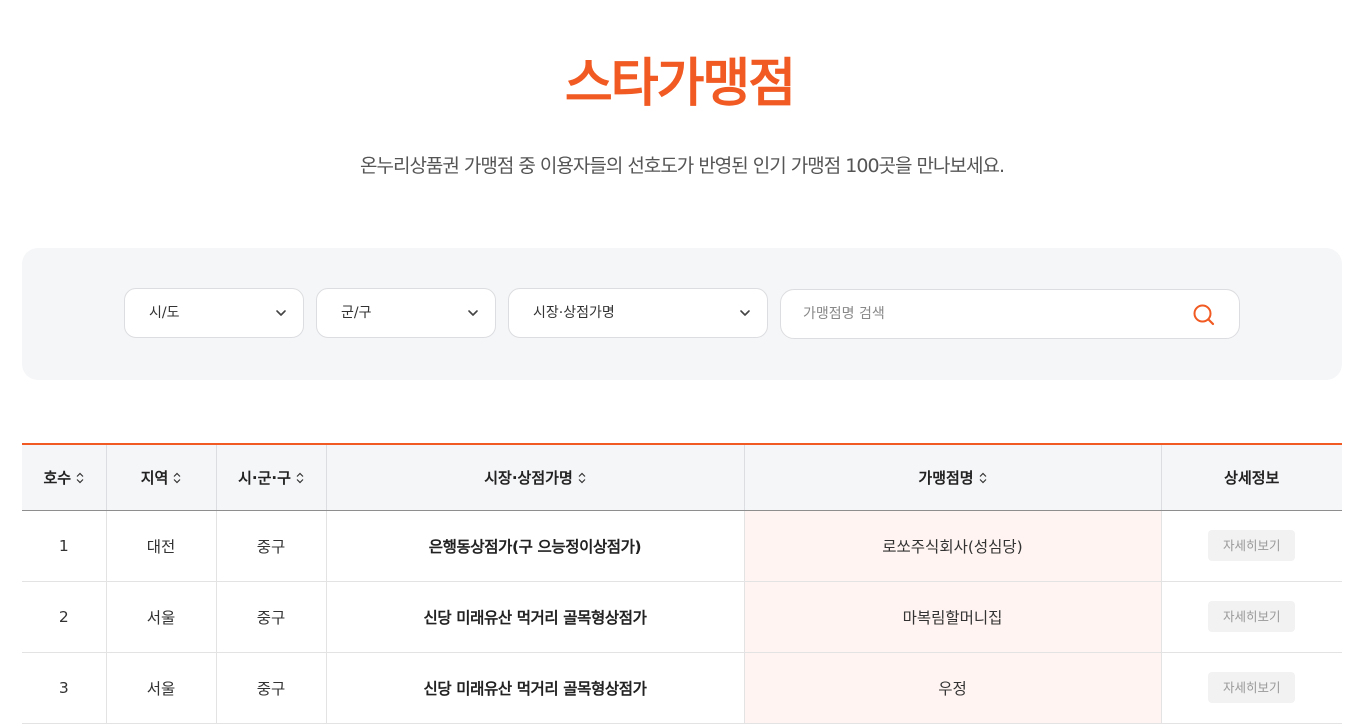  I want to click on sido-select-label: 시/도, so click(164, 313).